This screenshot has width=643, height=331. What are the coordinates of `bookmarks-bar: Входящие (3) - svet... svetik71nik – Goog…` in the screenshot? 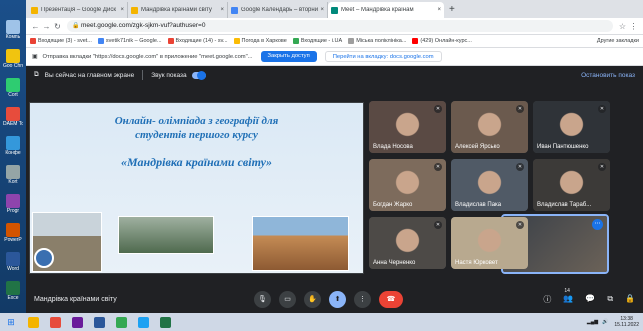 It's located at (334, 41).